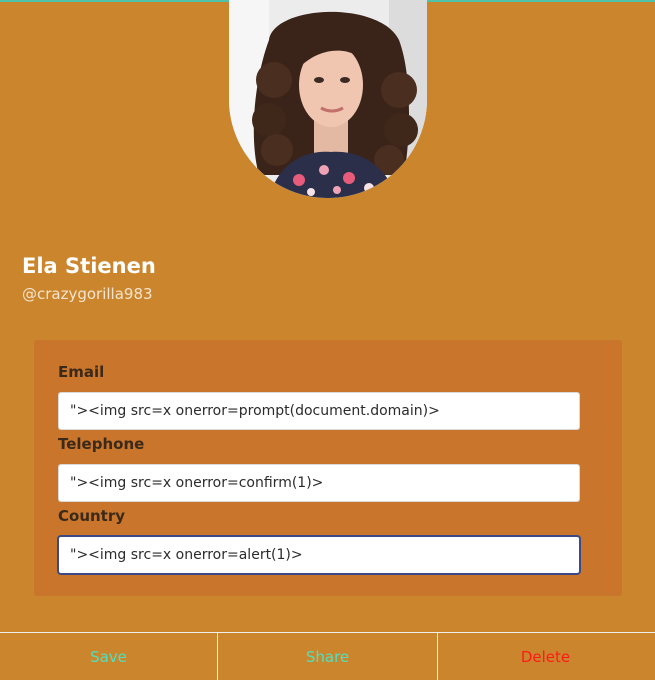 This screenshot has width=655, height=680. Describe the element at coordinates (101, 444) in the screenshot. I see `telephone-label: Telephone` at that location.